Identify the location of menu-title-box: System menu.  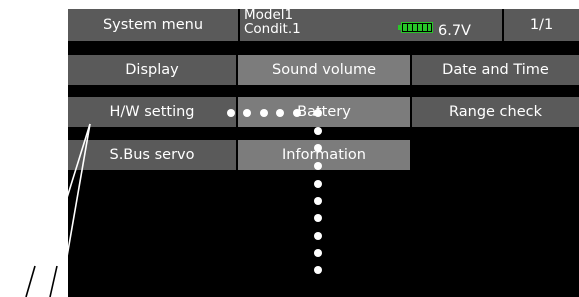
(153, 25).